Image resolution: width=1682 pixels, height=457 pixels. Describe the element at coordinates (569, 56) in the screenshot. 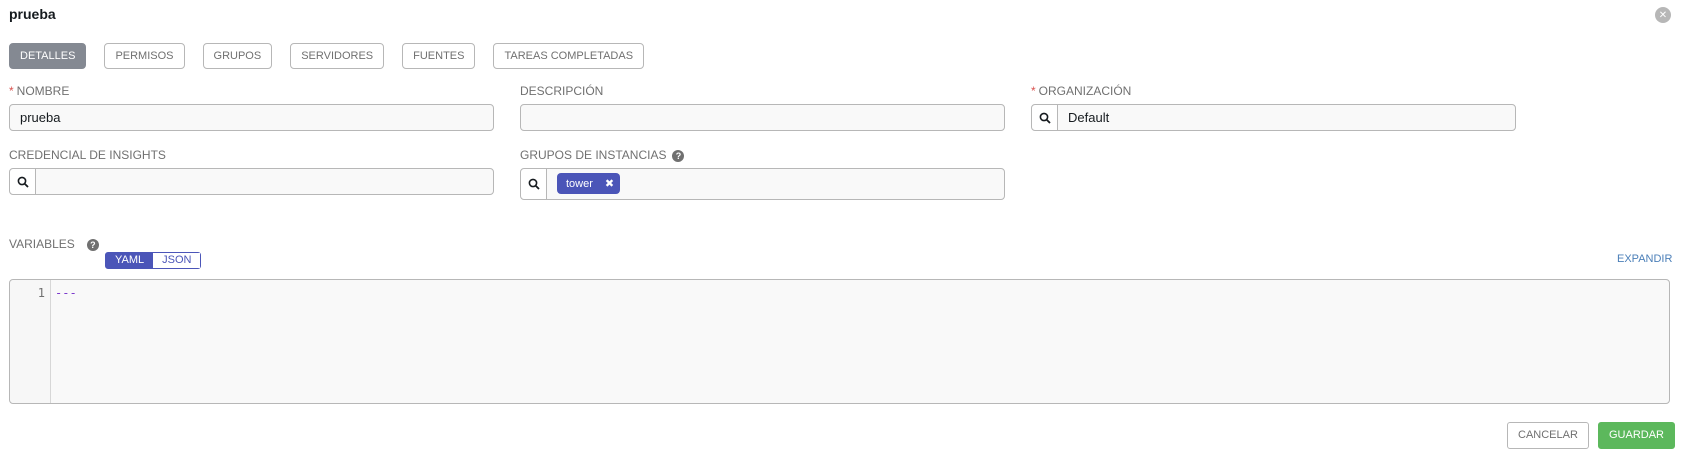

I see `tab-tareas-completadas: TAREAS COMPLETADAS` at that location.